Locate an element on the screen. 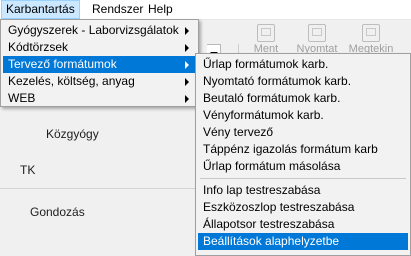  submenu-item-venyformatumok: Vényformátumok karb. is located at coordinates (303, 115).